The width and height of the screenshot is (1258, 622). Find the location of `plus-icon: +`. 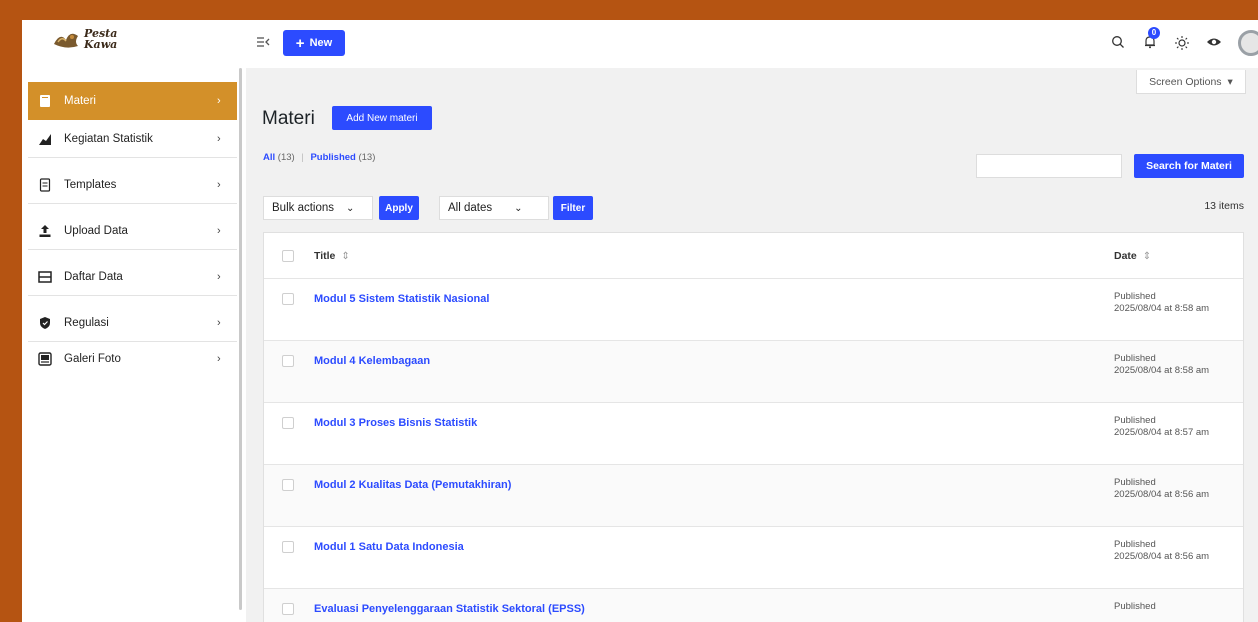

plus-icon: + is located at coordinates (300, 43).